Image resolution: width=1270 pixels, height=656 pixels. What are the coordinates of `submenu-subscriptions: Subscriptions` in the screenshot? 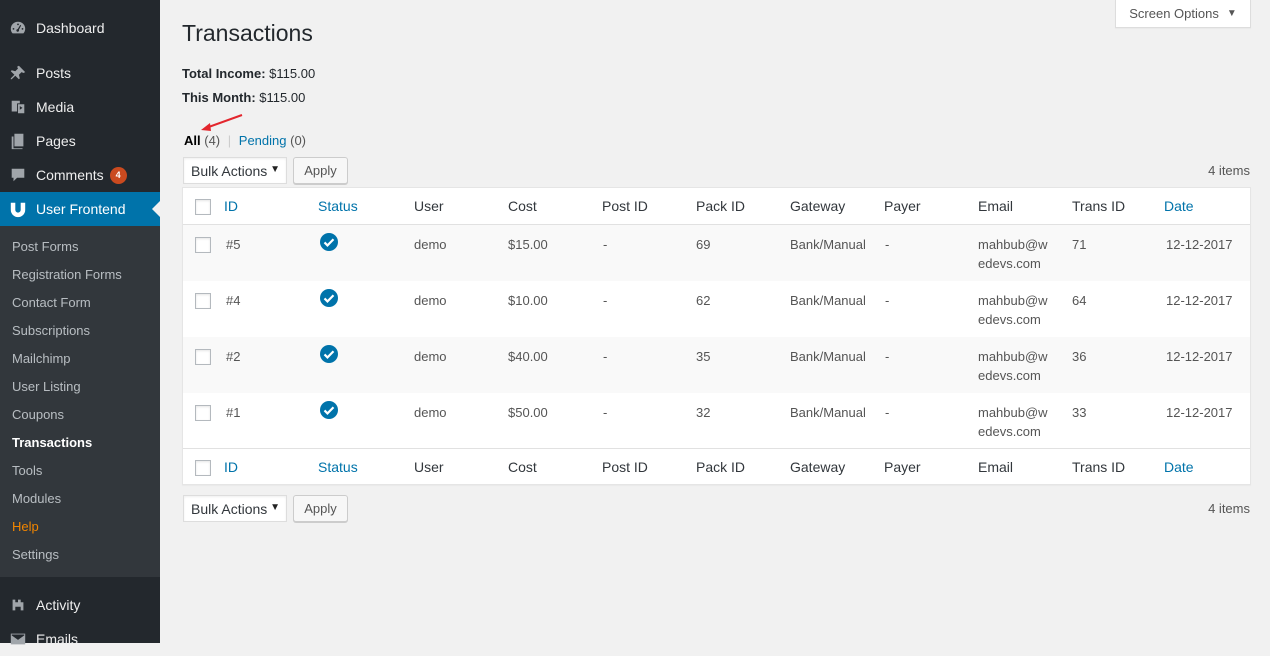 It's located at (51, 331).